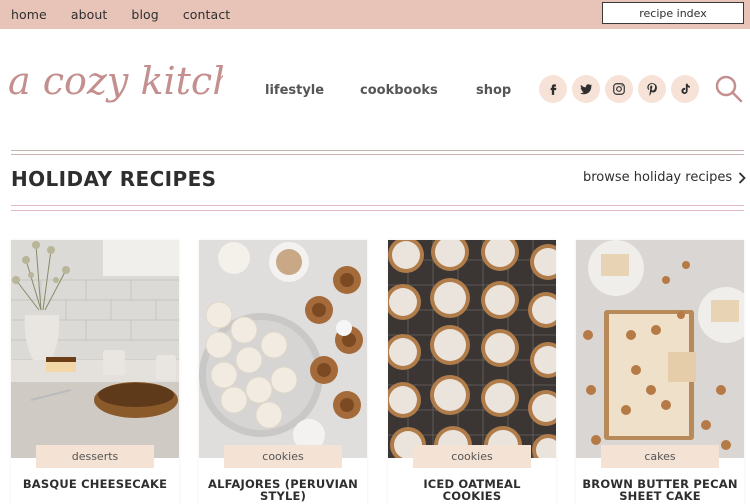  I want to click on nav-lifestyle-link: lifestyle, so click(294, 90).